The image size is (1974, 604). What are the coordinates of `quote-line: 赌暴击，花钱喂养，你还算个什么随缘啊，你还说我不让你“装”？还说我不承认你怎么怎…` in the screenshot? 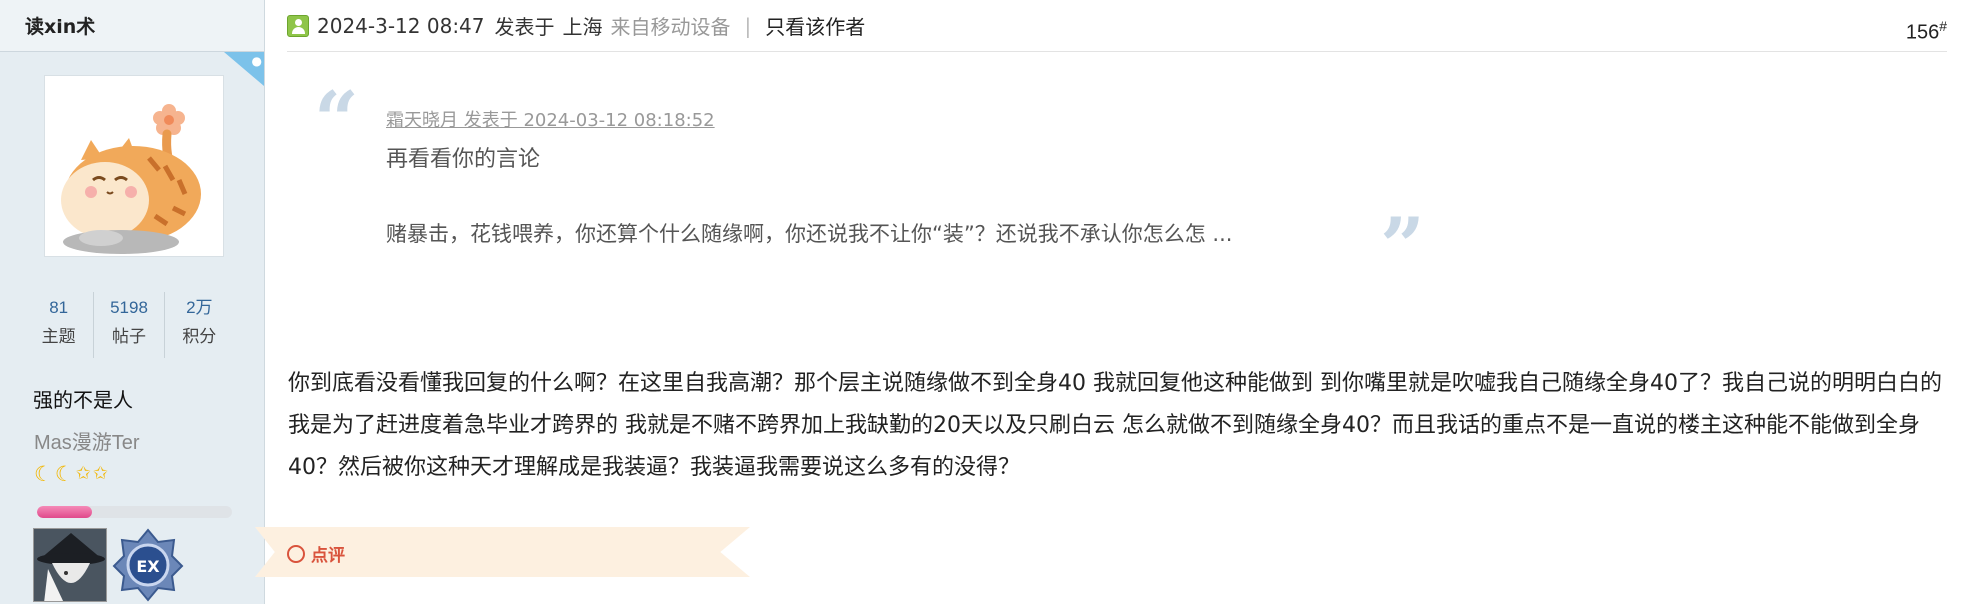 It's located at (809, 234).